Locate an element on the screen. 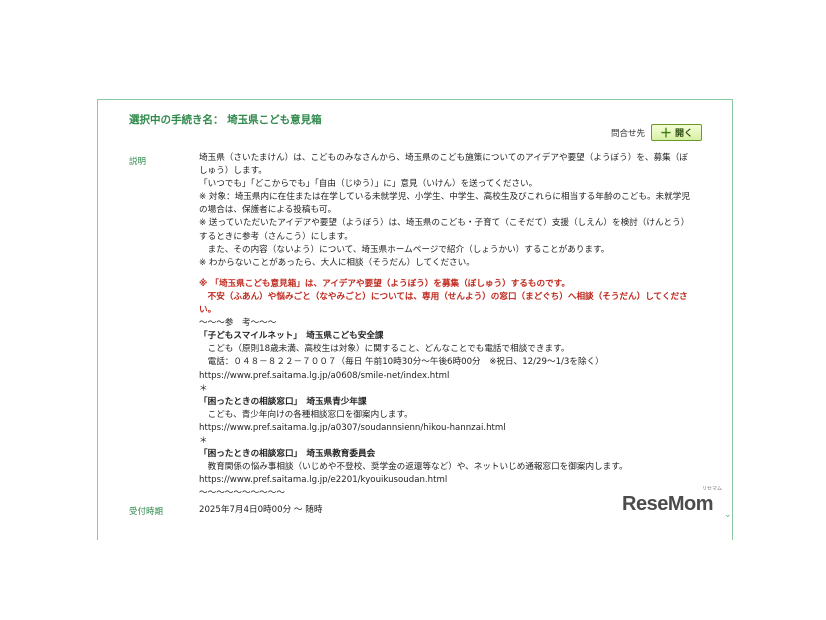 The height and width of the screenshot is (620, 826). contact-label: 問合せ先 is located at coordinates (627, 133).